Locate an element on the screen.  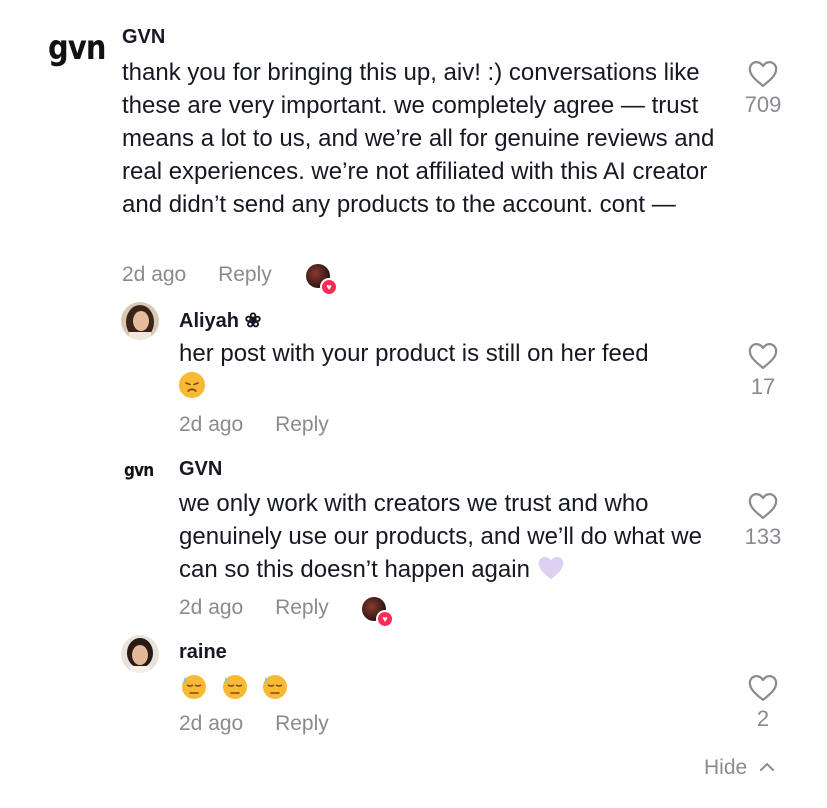
reply-emojis is located at coordinates (331, 688).